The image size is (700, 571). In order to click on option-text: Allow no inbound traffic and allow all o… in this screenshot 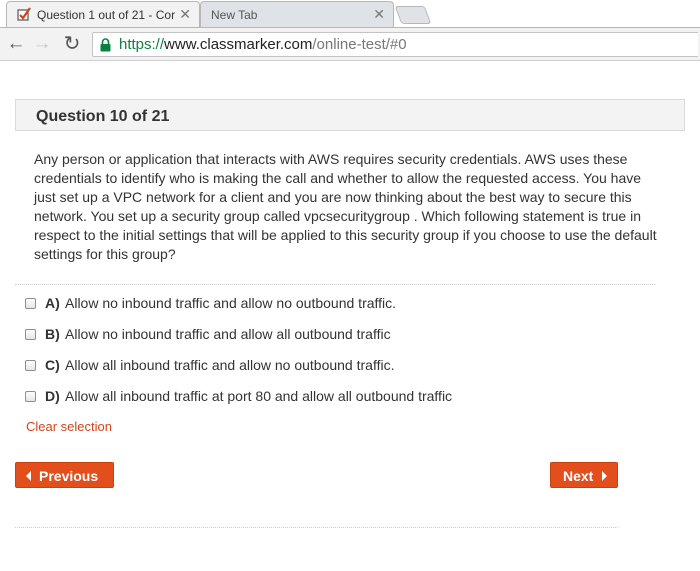, I will do `click(228, 334)`.